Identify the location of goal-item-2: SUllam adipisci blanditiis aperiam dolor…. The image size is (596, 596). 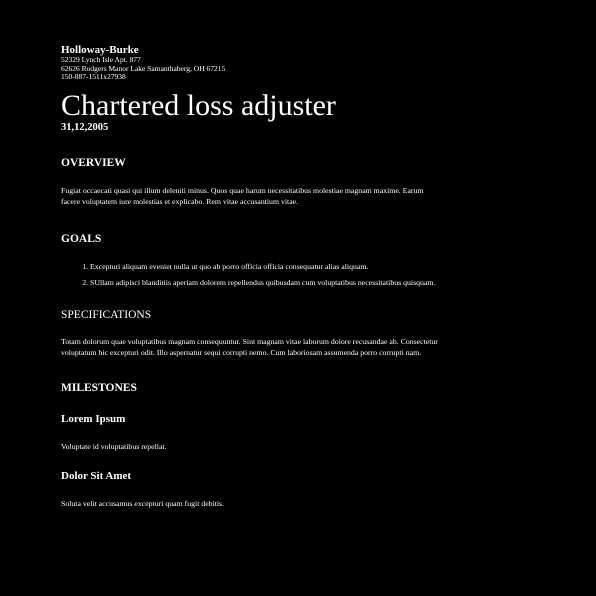
(265, 282).